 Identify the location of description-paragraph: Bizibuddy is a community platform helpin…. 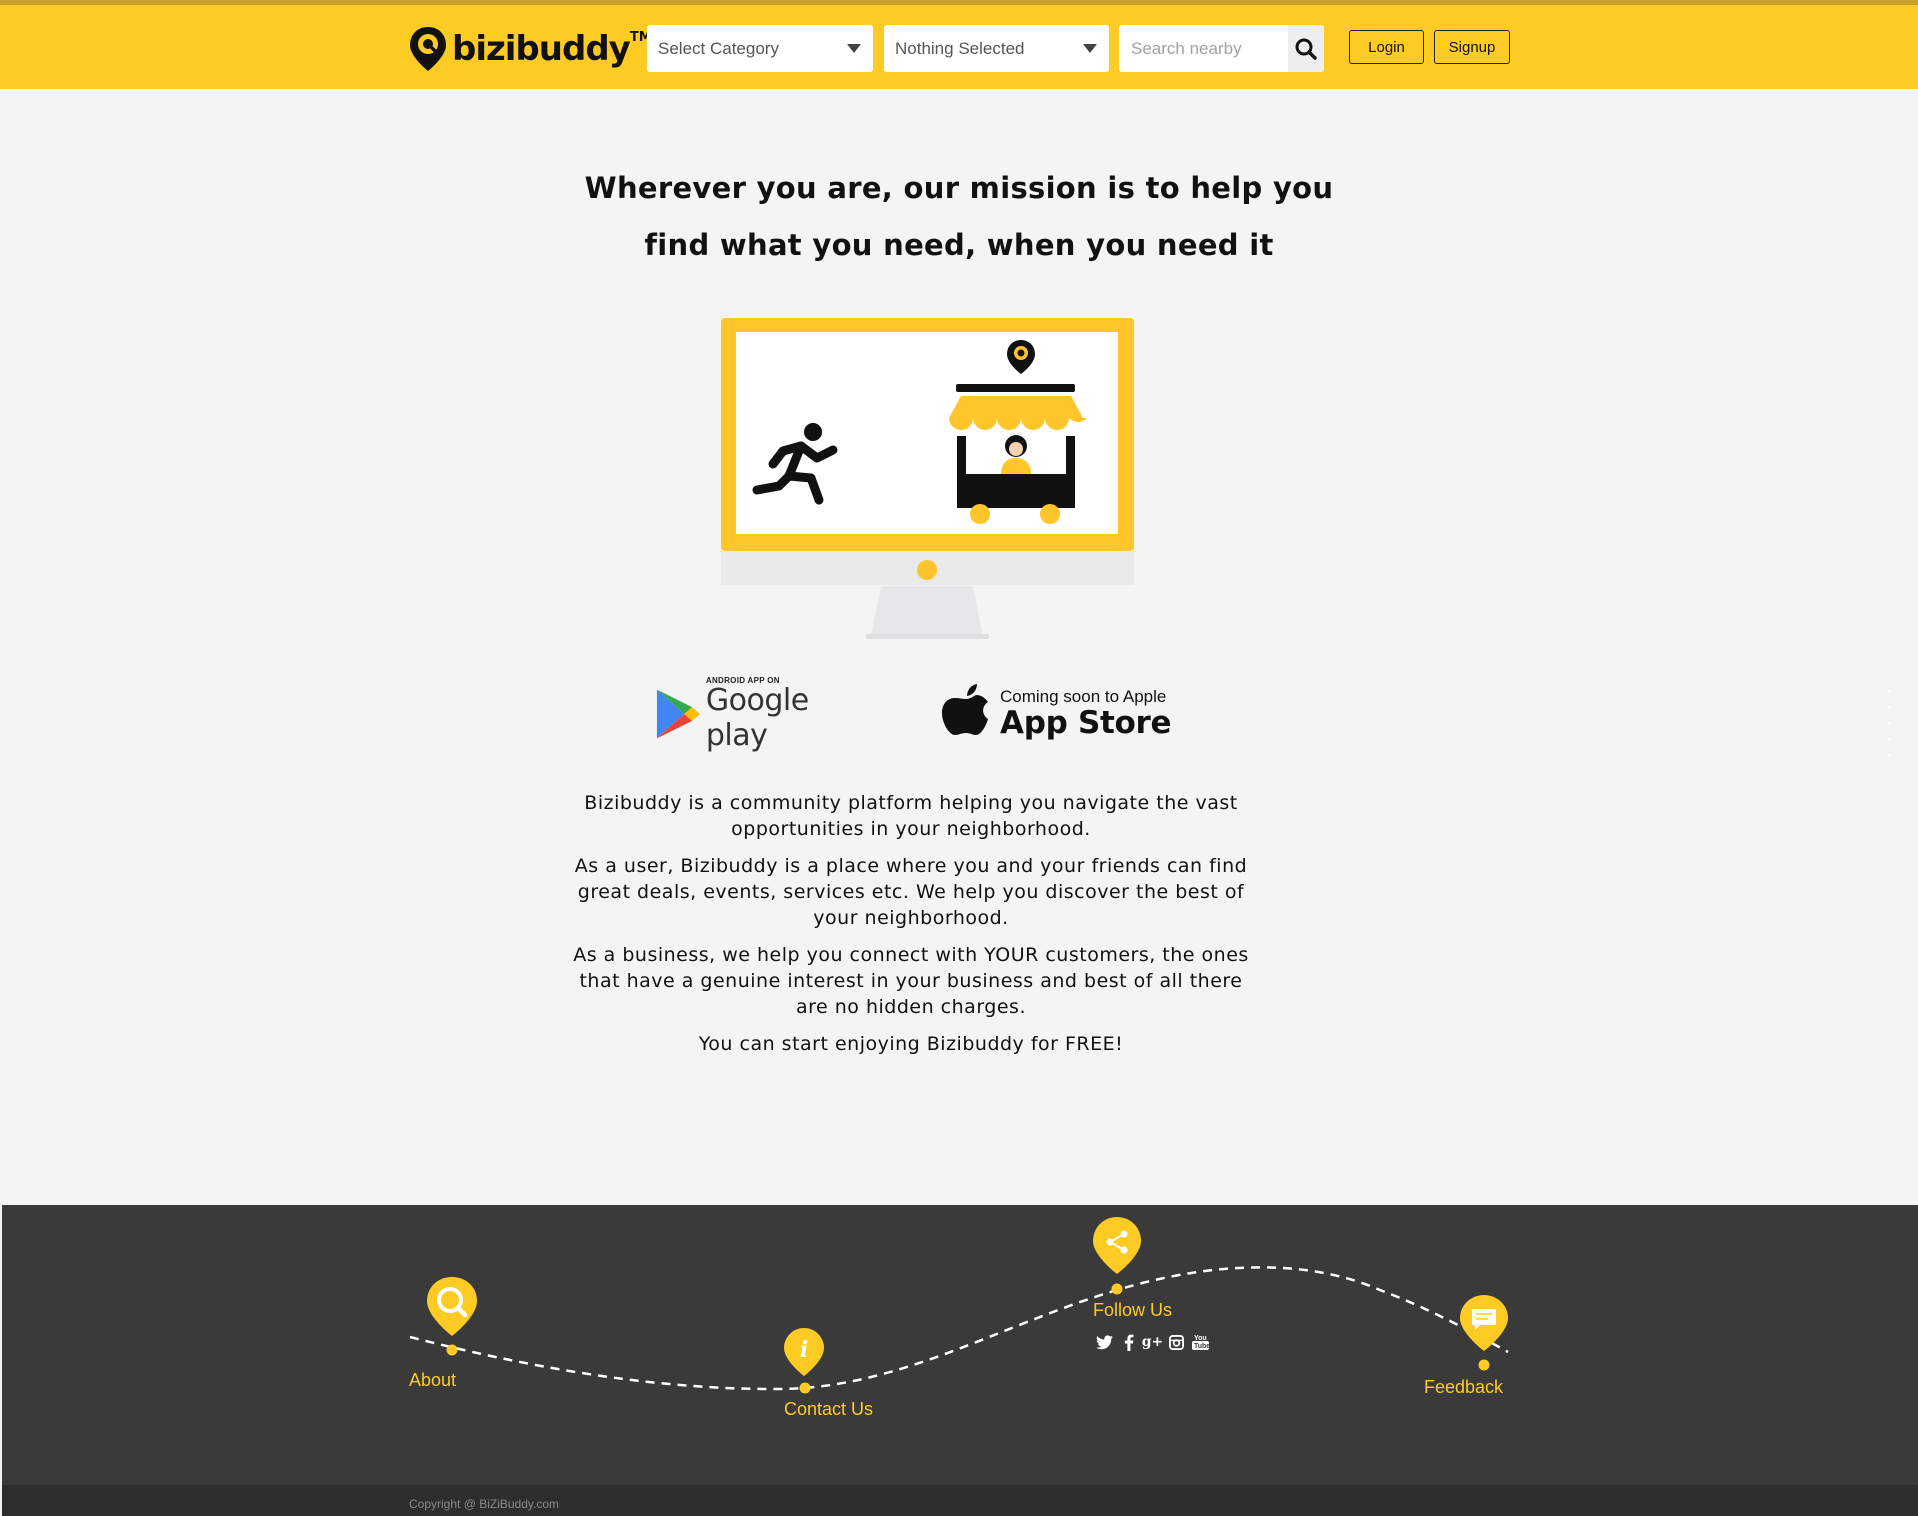
(911, 816).